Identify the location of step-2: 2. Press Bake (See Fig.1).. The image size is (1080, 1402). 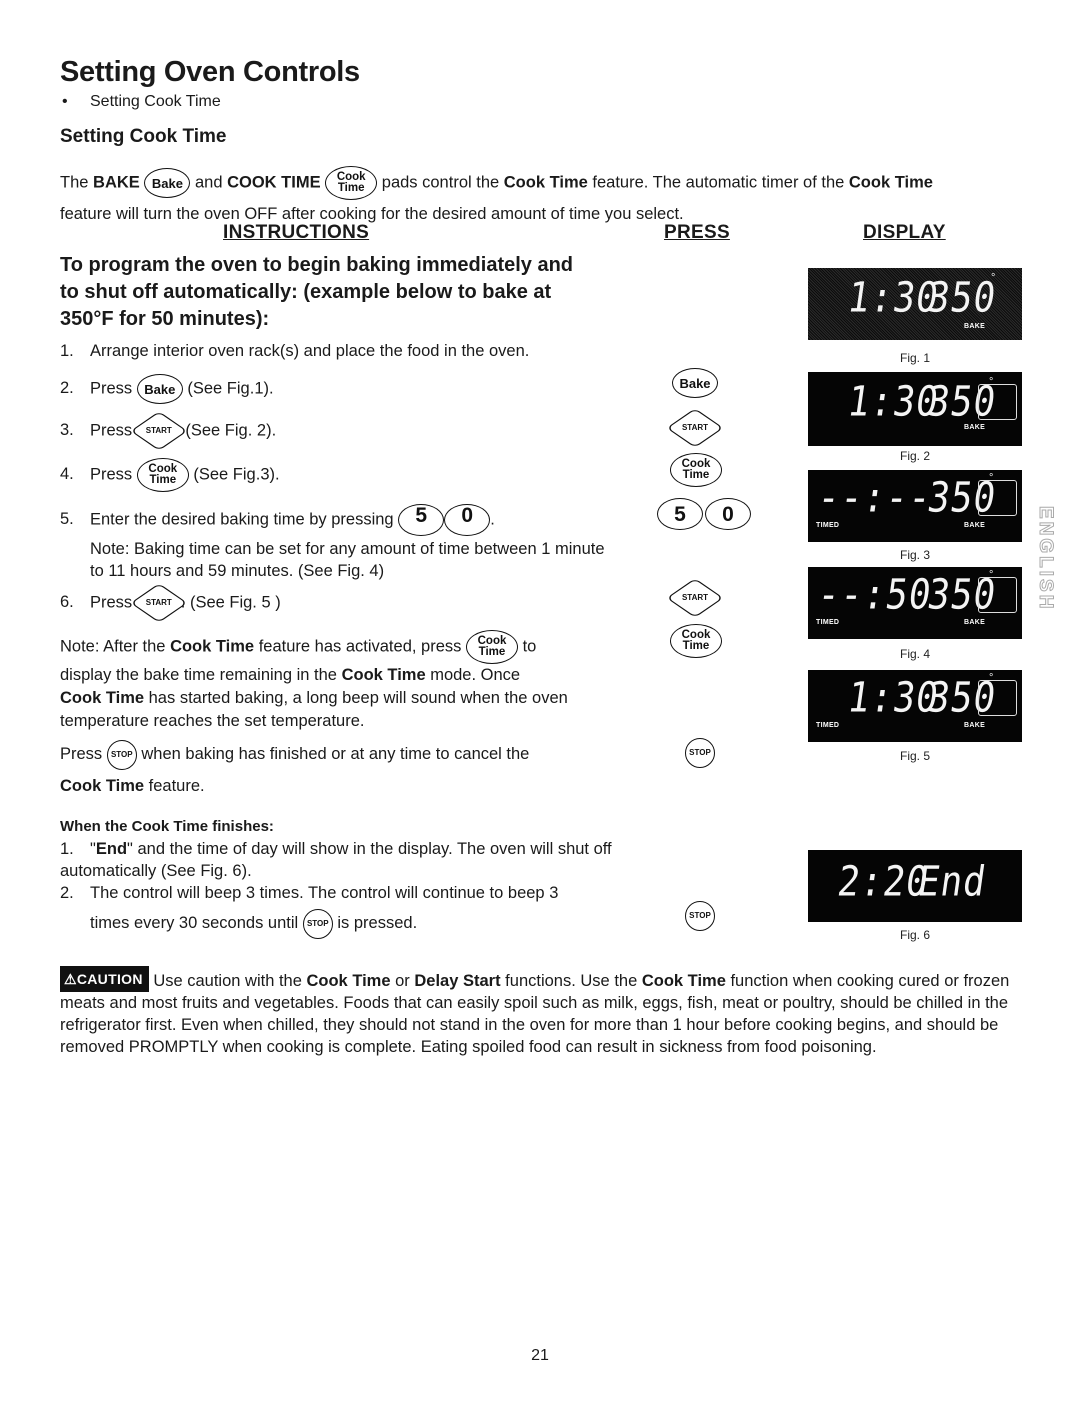
(167, 389).